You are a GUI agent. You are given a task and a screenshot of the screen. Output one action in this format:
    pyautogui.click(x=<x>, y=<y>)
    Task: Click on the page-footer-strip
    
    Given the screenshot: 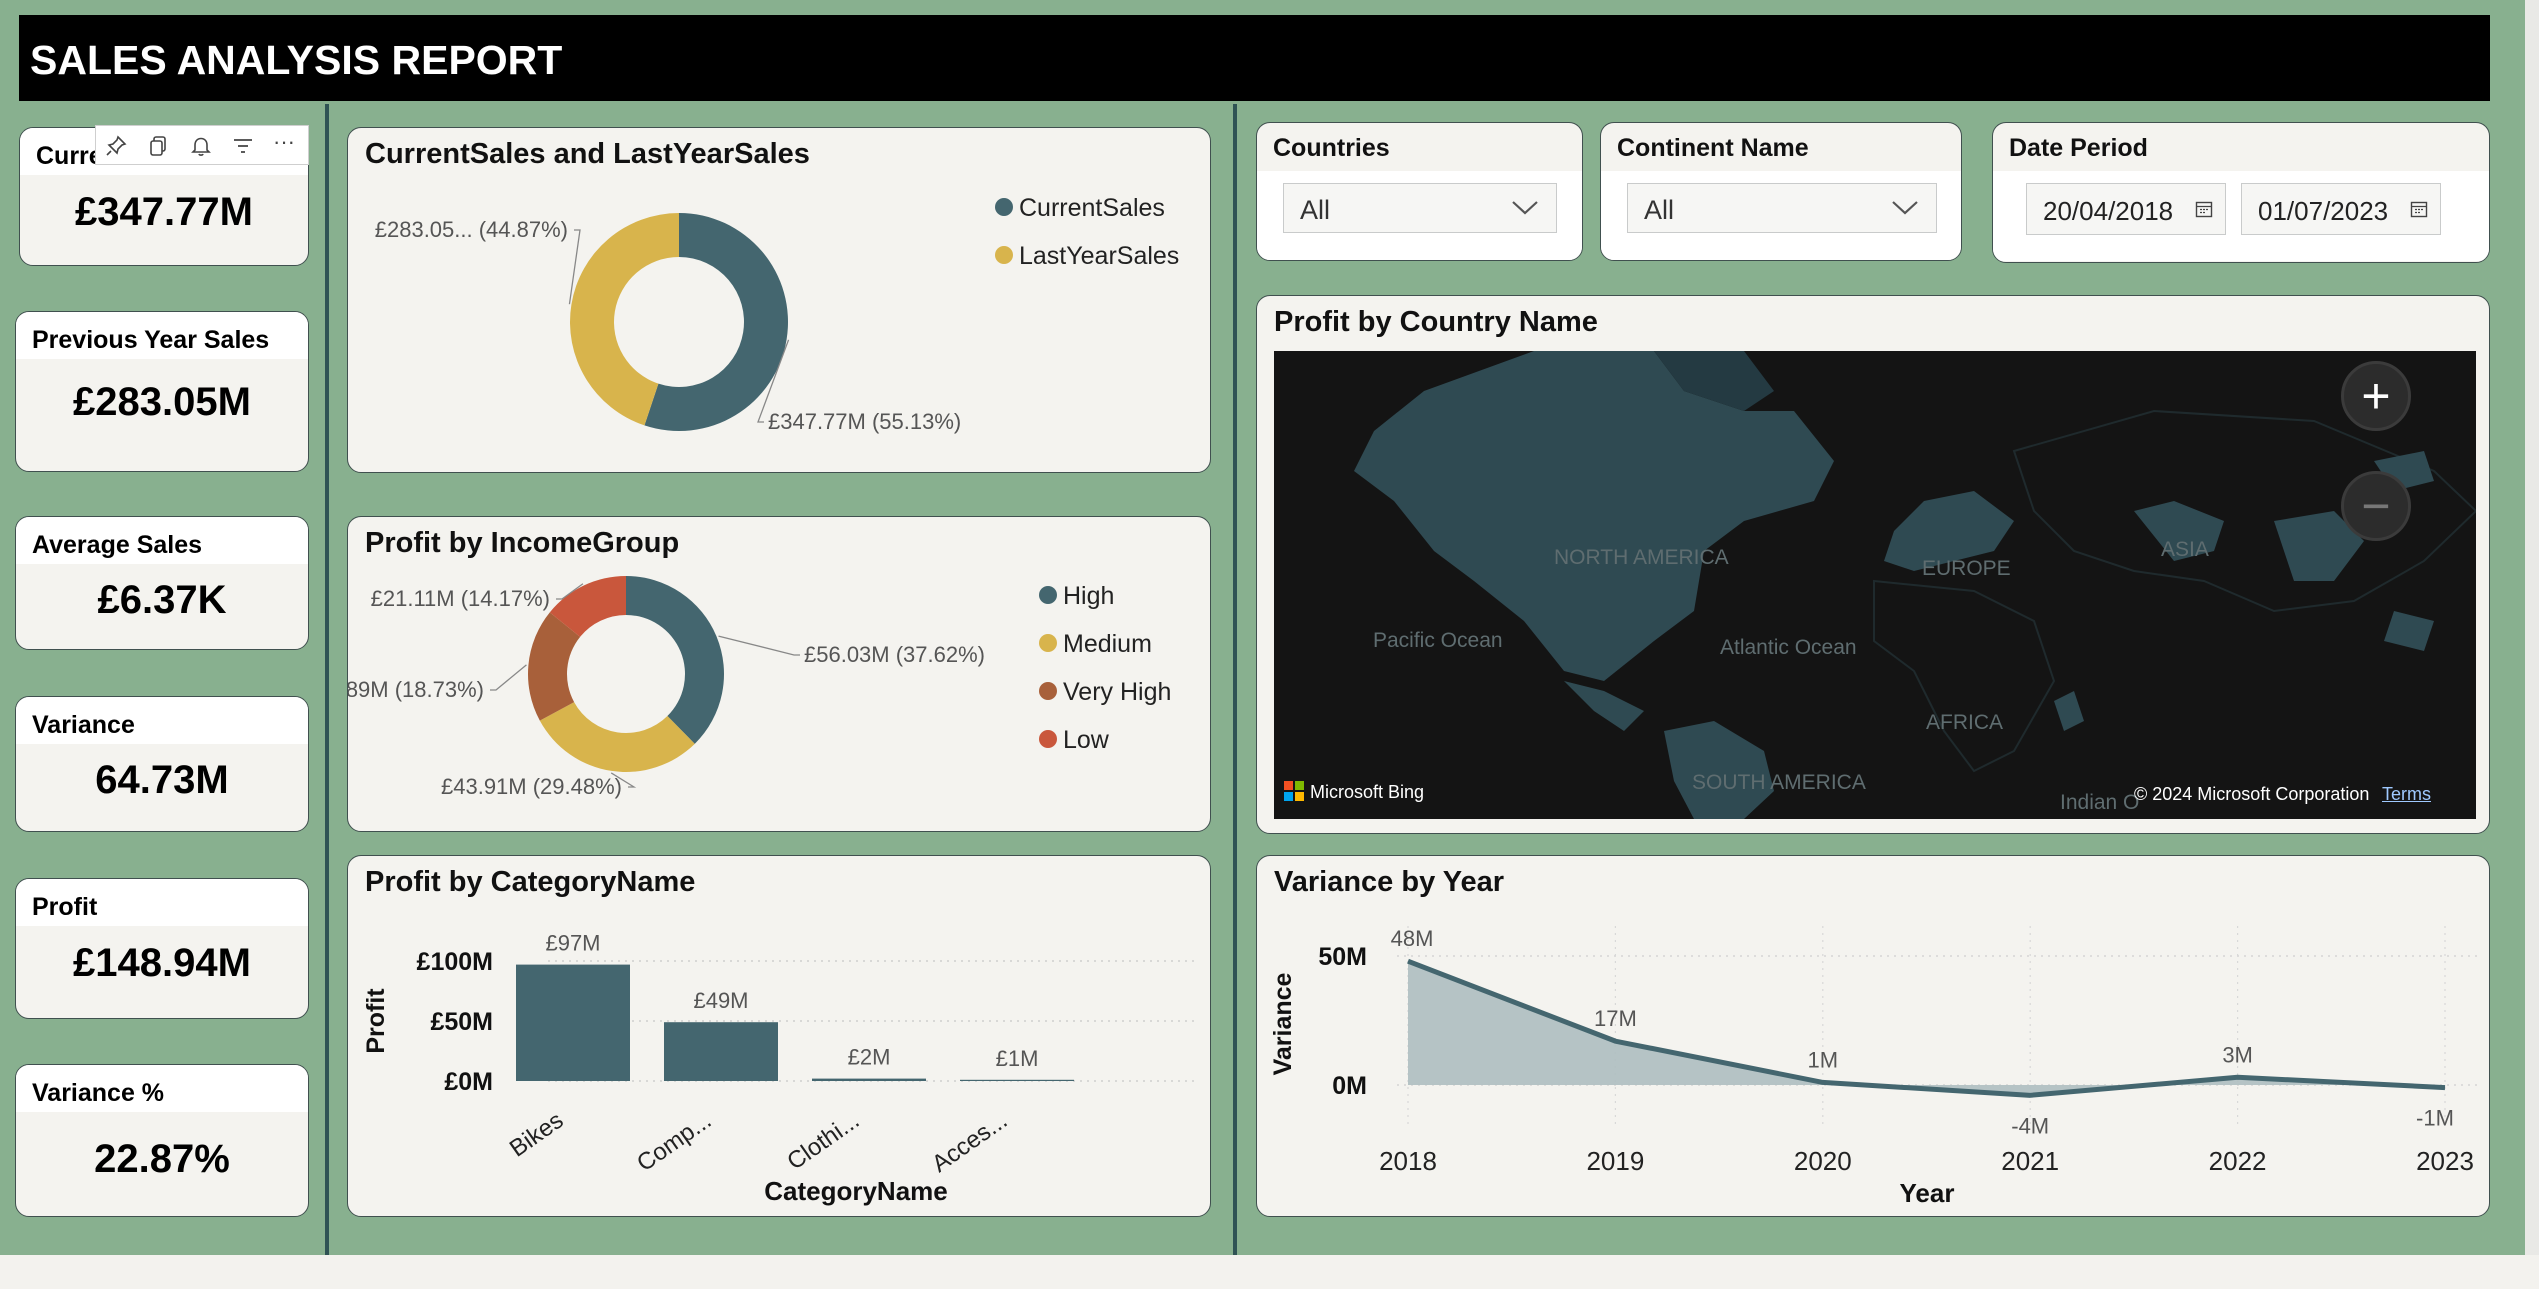 What is the action you would take?
    pyautogui.click(x=1269, y=1272)
    